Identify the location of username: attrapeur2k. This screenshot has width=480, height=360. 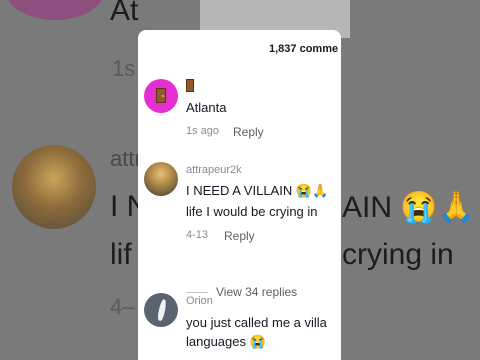
(214, 170).